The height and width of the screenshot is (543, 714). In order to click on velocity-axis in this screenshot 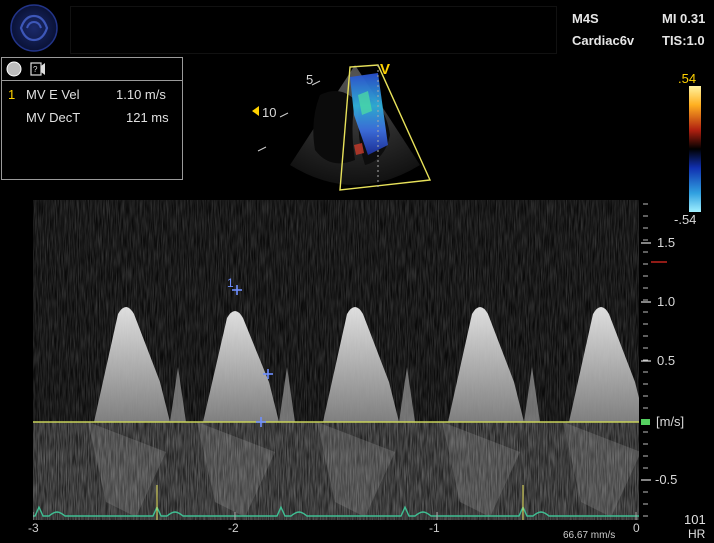, I will do `click(654, 360)`.